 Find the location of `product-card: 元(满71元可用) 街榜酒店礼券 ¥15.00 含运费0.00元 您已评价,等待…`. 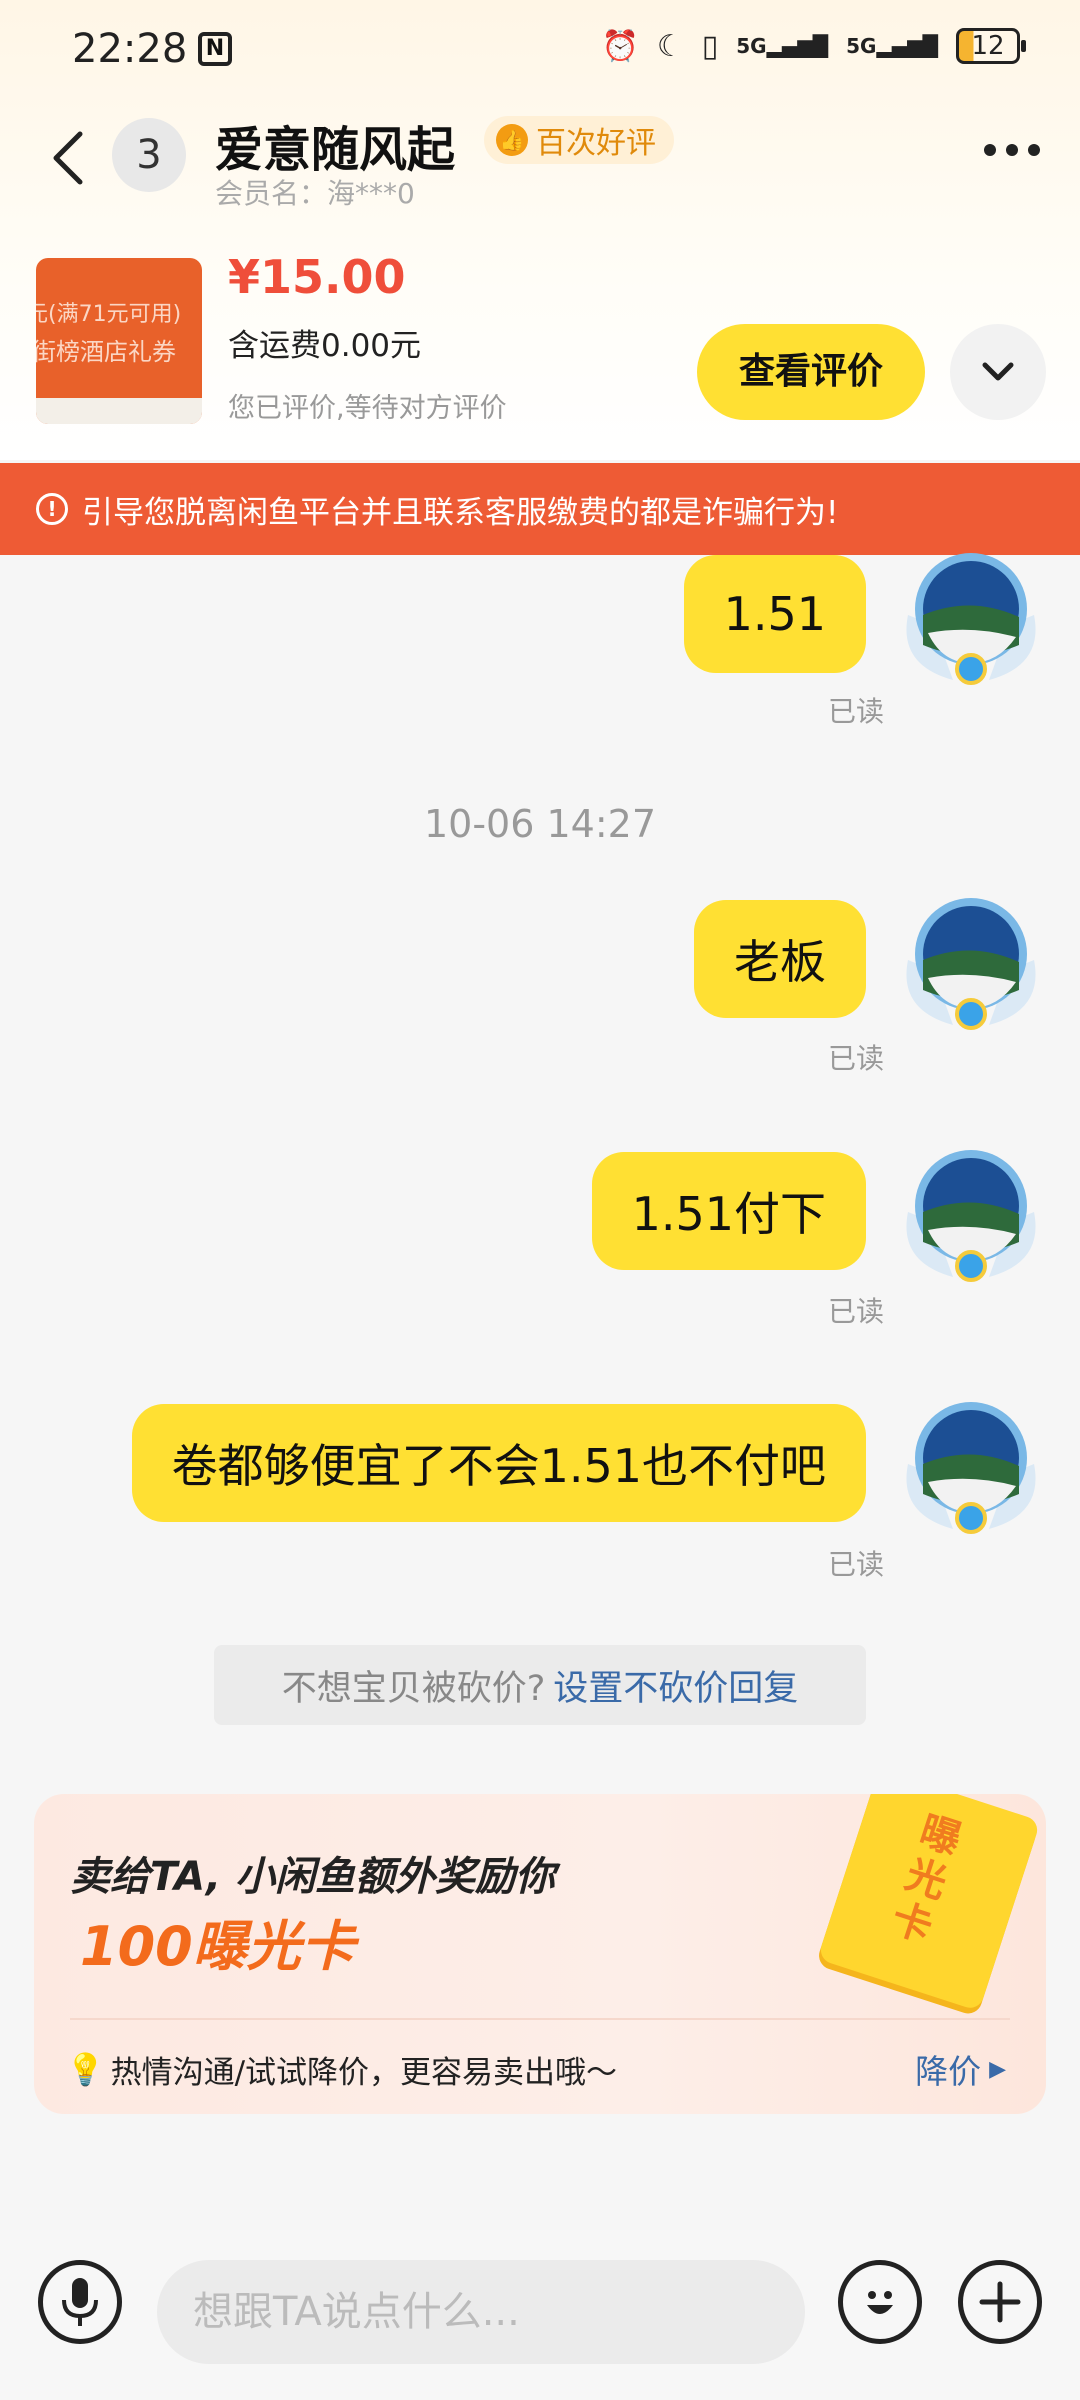

product-card: 元(满71元可用) 街榜酒店礼券 ¥15.00 含运费0.00元 您已评价,等待… is located at coordinates (540, 340).